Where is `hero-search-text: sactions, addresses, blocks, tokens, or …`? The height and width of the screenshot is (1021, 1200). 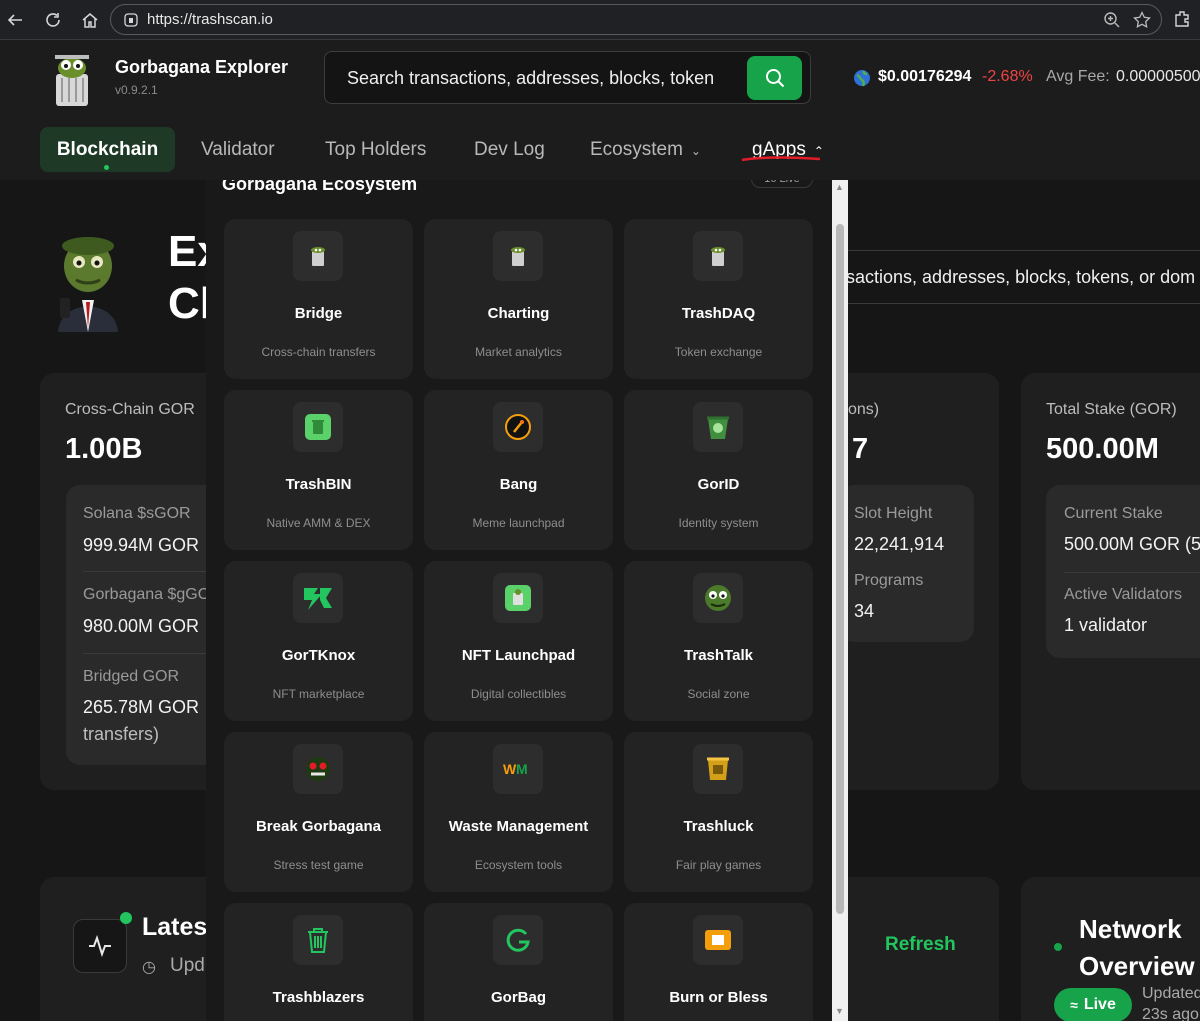
hero-search-text: sactions, addresses, blocks, tokens, or … is located at coordinates (1021, 277).